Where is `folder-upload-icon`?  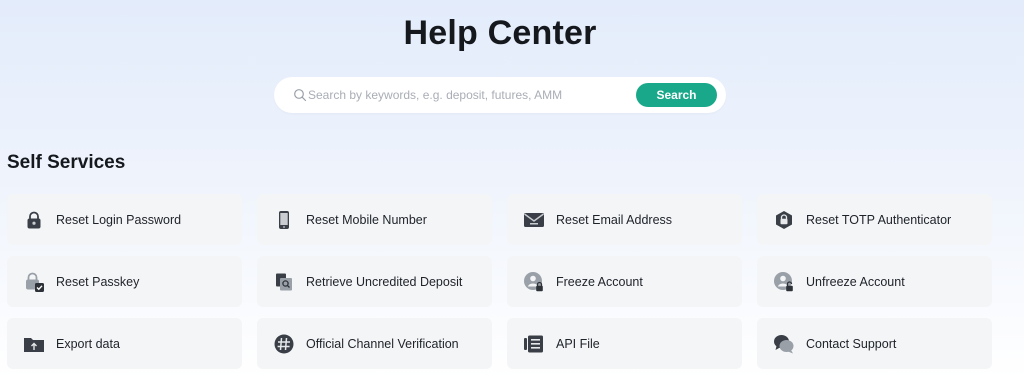
folder-upload-icon is located at coordinates (34, 344).